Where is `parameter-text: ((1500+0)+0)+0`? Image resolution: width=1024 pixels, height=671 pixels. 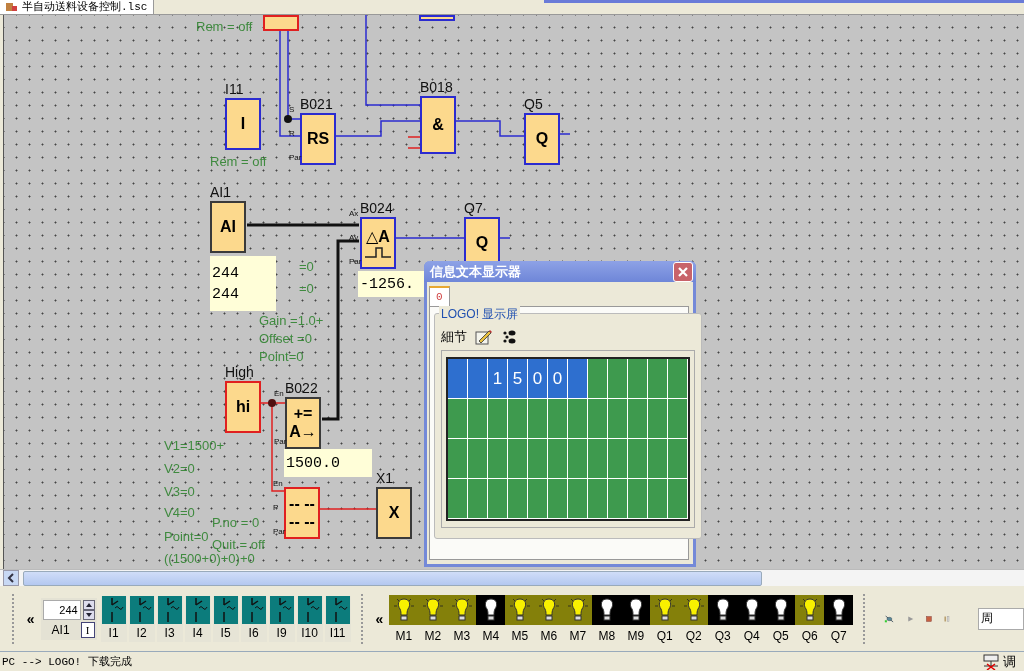
parameter-text: ((1500+0)+0)+0 is located at coordinates (209, 558).